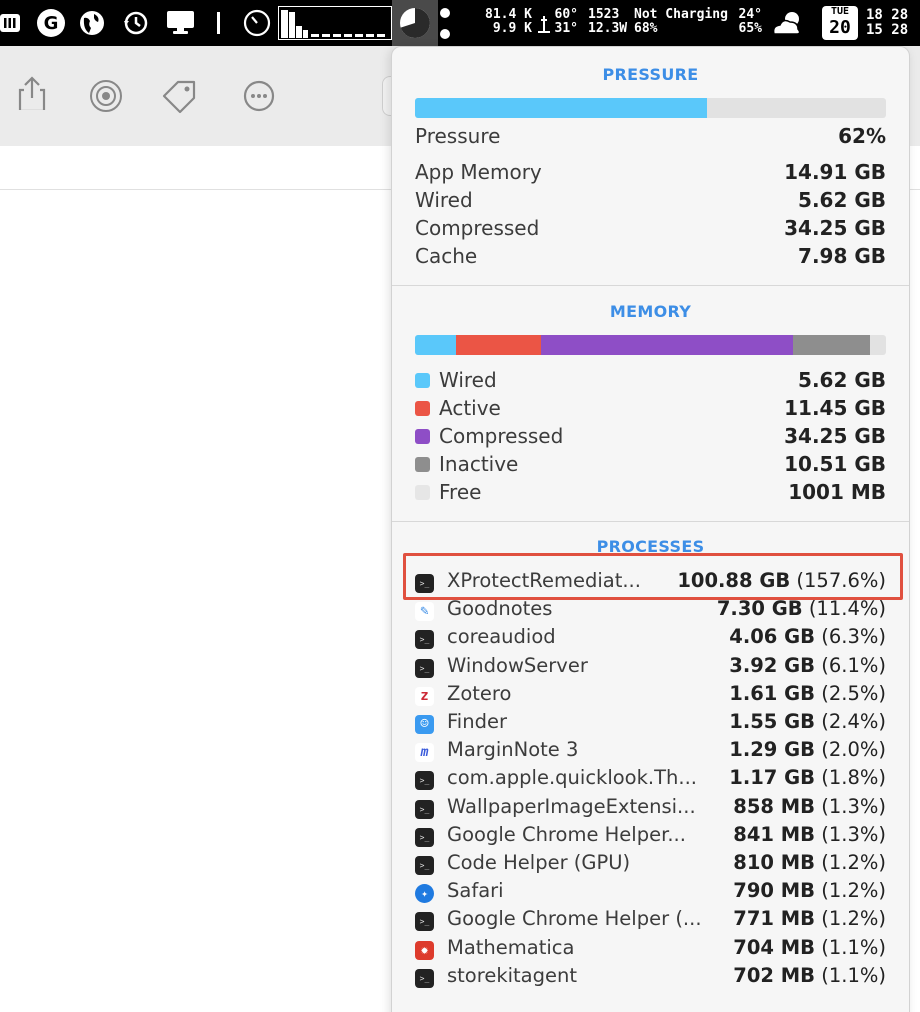 This screenshot has width=920, height=1012. I want to click on process-memory: 704 MB (1.1%), so click(809, 947).